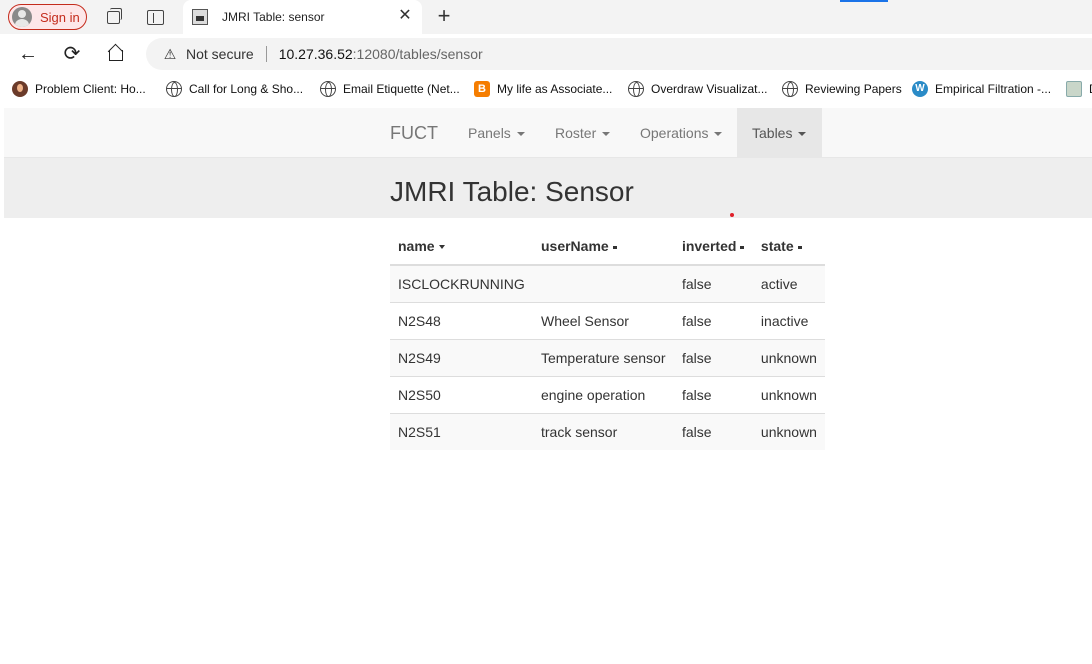  Describe the element at coordinates (155, 17) in the screenshot. I see `tab-actions-icon` at that location.